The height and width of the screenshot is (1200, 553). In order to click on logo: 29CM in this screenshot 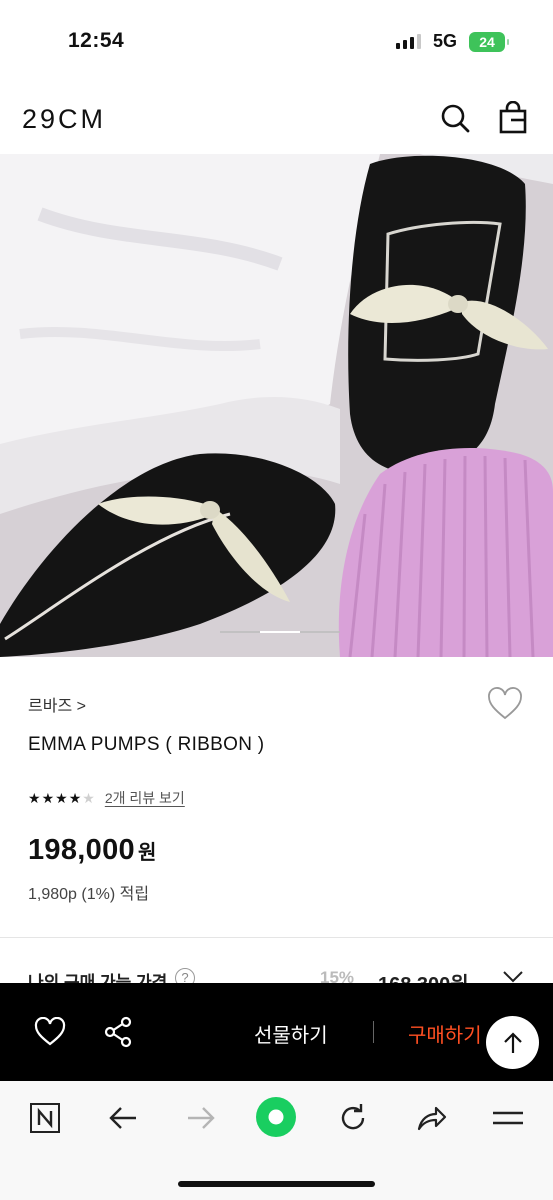, I will do `click(64, 119)`.